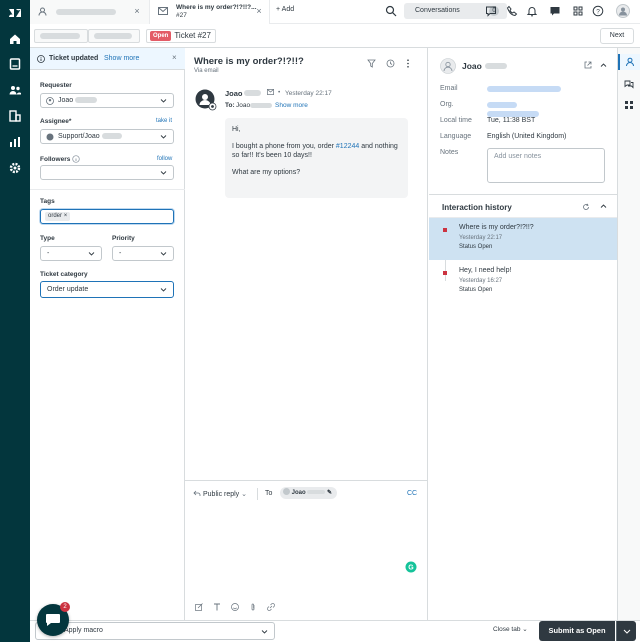 This screenshot has height=642, width=640. Describe the element at coordinates (143, 253) in the screenshot. I see `priority-select: -` at that location.